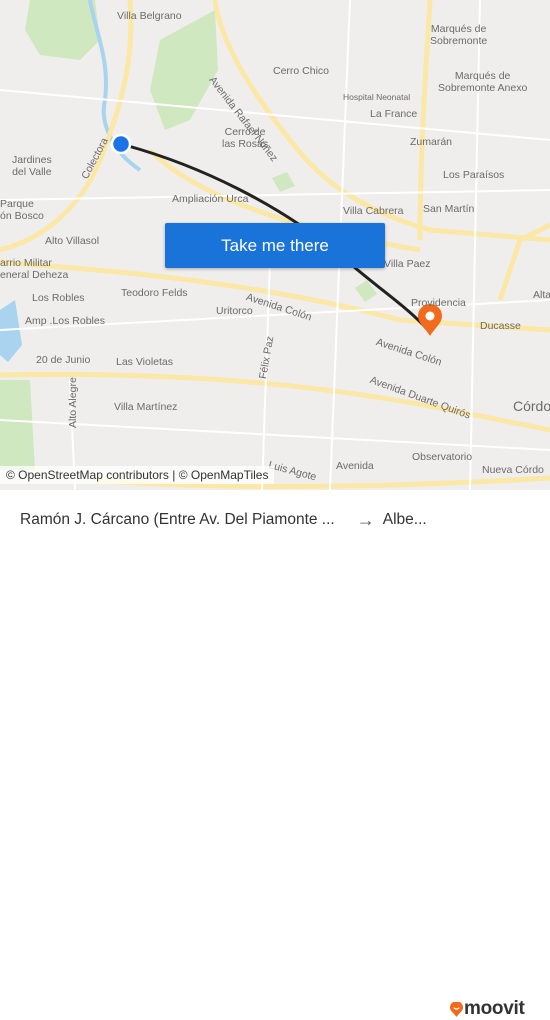 This screenshot has width=550, height=1020. I want to click on map-label: Alta, so click(541, 295).